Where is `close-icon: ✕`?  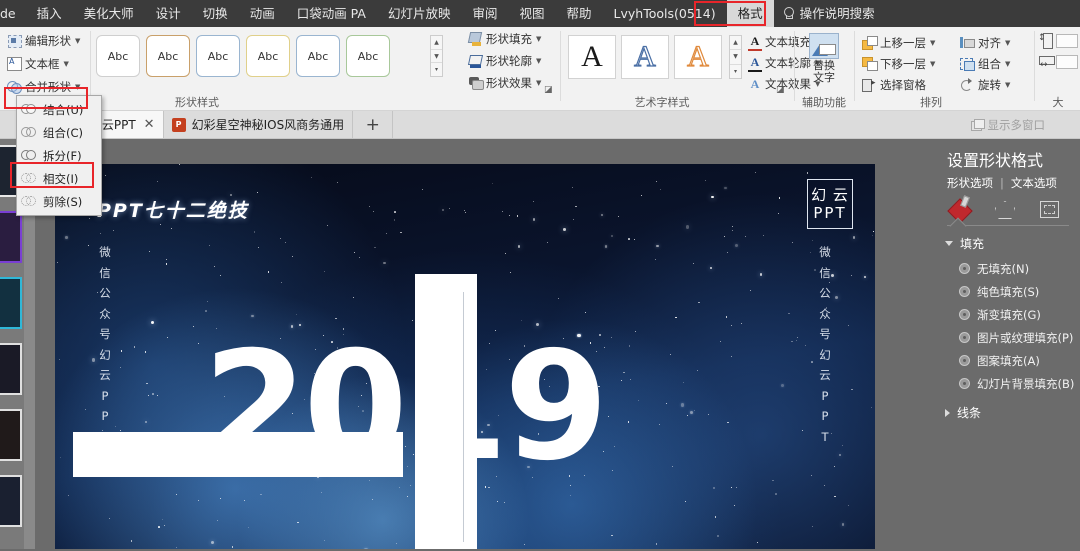
close-icon: ✕ is located at coordinates (148, 124).